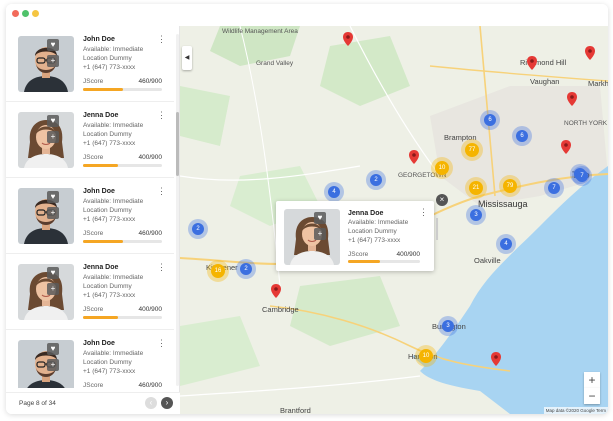 The width and height of the screenshot is (613, 421). Describe the element at coordinates (151, 403) in the screenshot. I see `chevron-left-icon: ‹` at that location.